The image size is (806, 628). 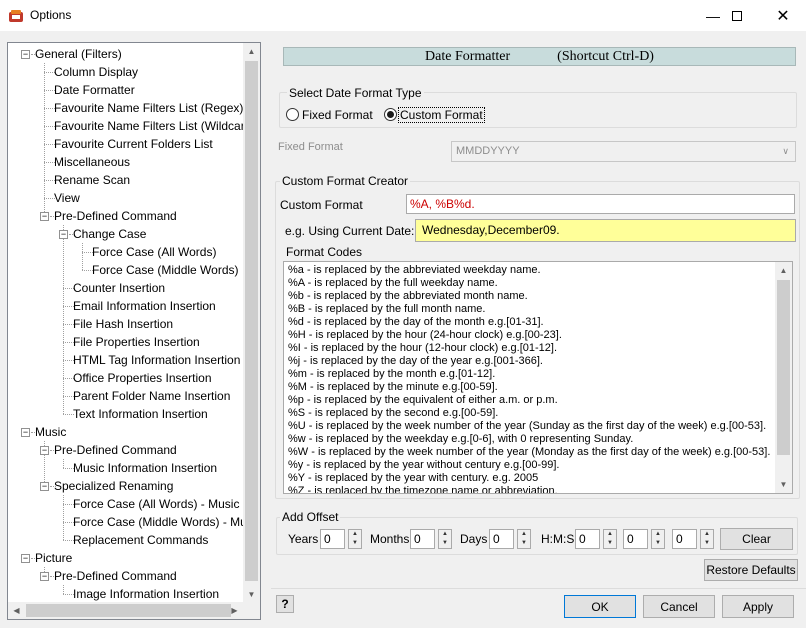 I want to click on years-input: 0, so click(x=332, y=539).